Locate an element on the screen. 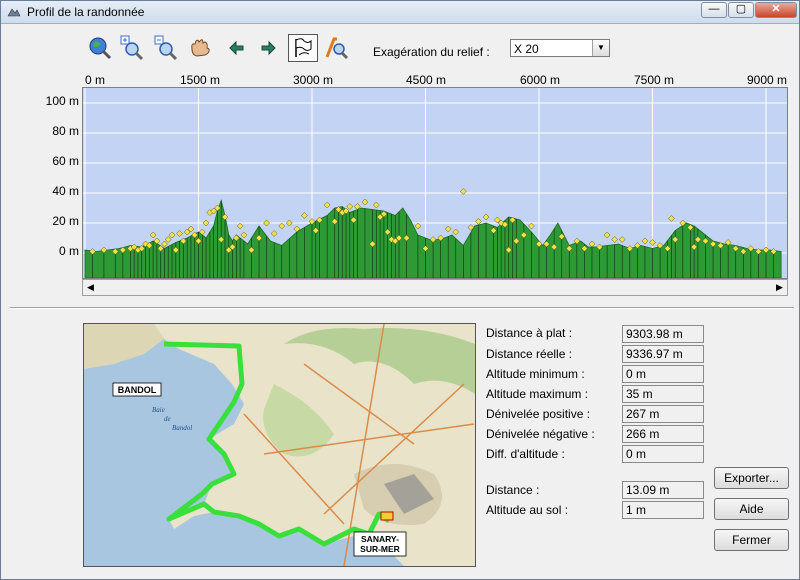  zoom-globe-icon is located at coordinates (100, 48).